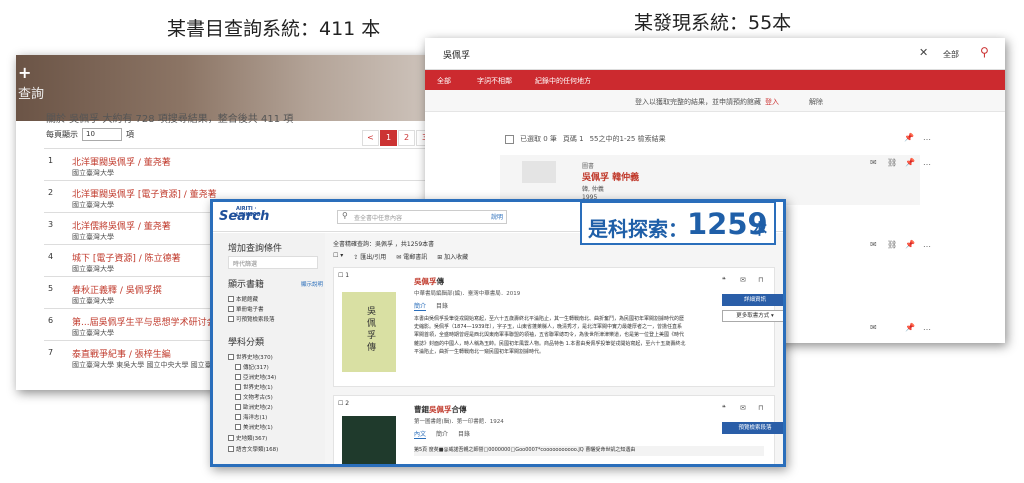 This screenshot has height=483, width=1024. Describe the element at coordinates (494, 81) in the screenshot. I see `filter-word-proximity: 字詞不相鄰` at that location.